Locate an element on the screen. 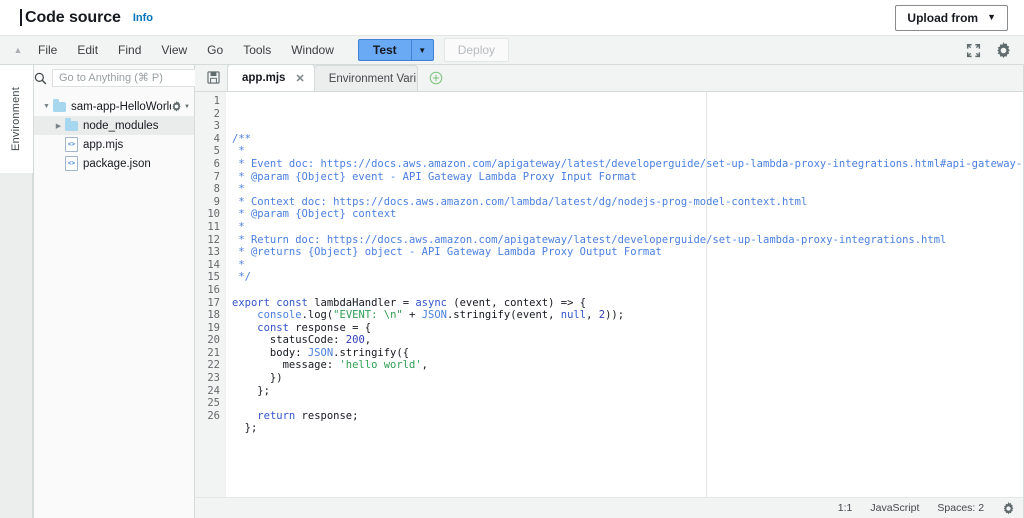 This screenshot has width=1024, height=518. test-button: Test is located at coordinates (384, 50).